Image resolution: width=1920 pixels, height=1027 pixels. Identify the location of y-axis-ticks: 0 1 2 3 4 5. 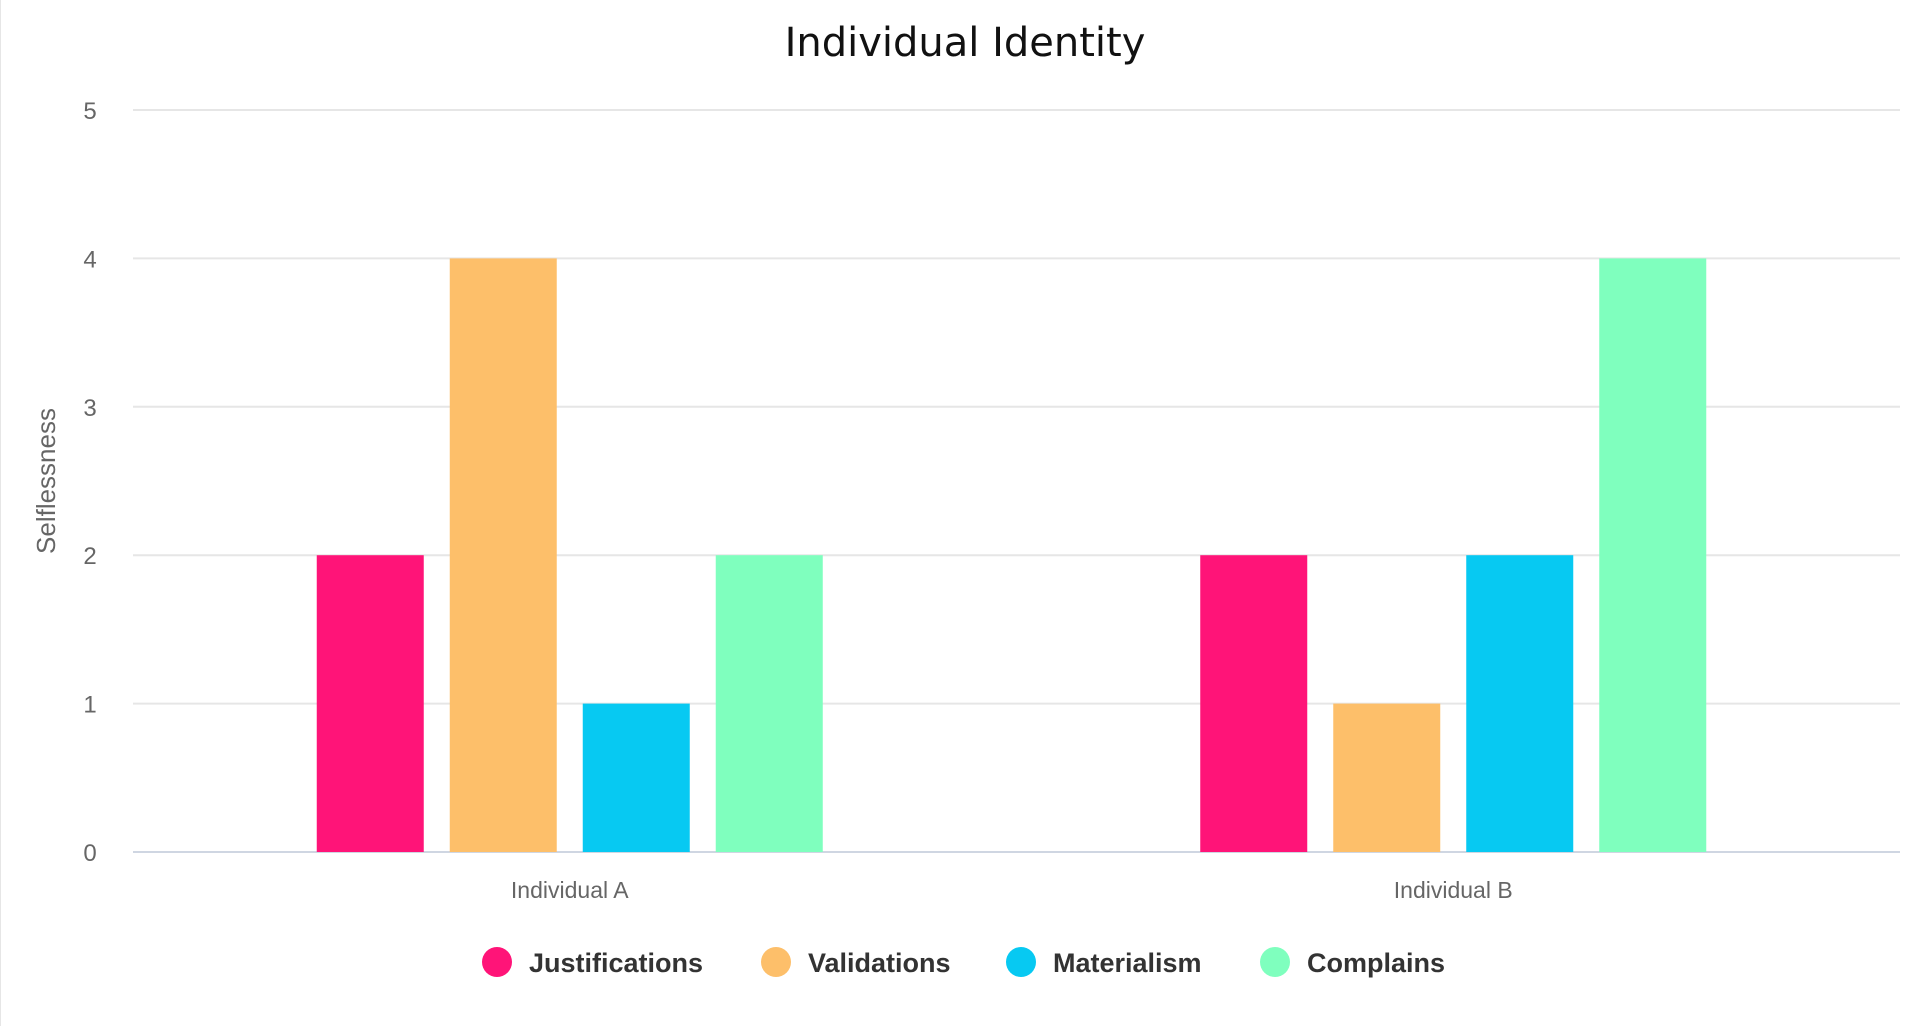
(89, 482).